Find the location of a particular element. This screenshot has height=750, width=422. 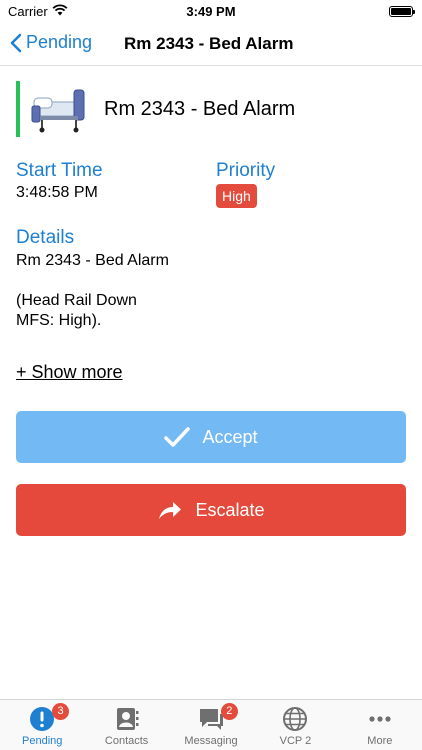

tab-pending: 3 Pending is located at coordinates (42, 725).